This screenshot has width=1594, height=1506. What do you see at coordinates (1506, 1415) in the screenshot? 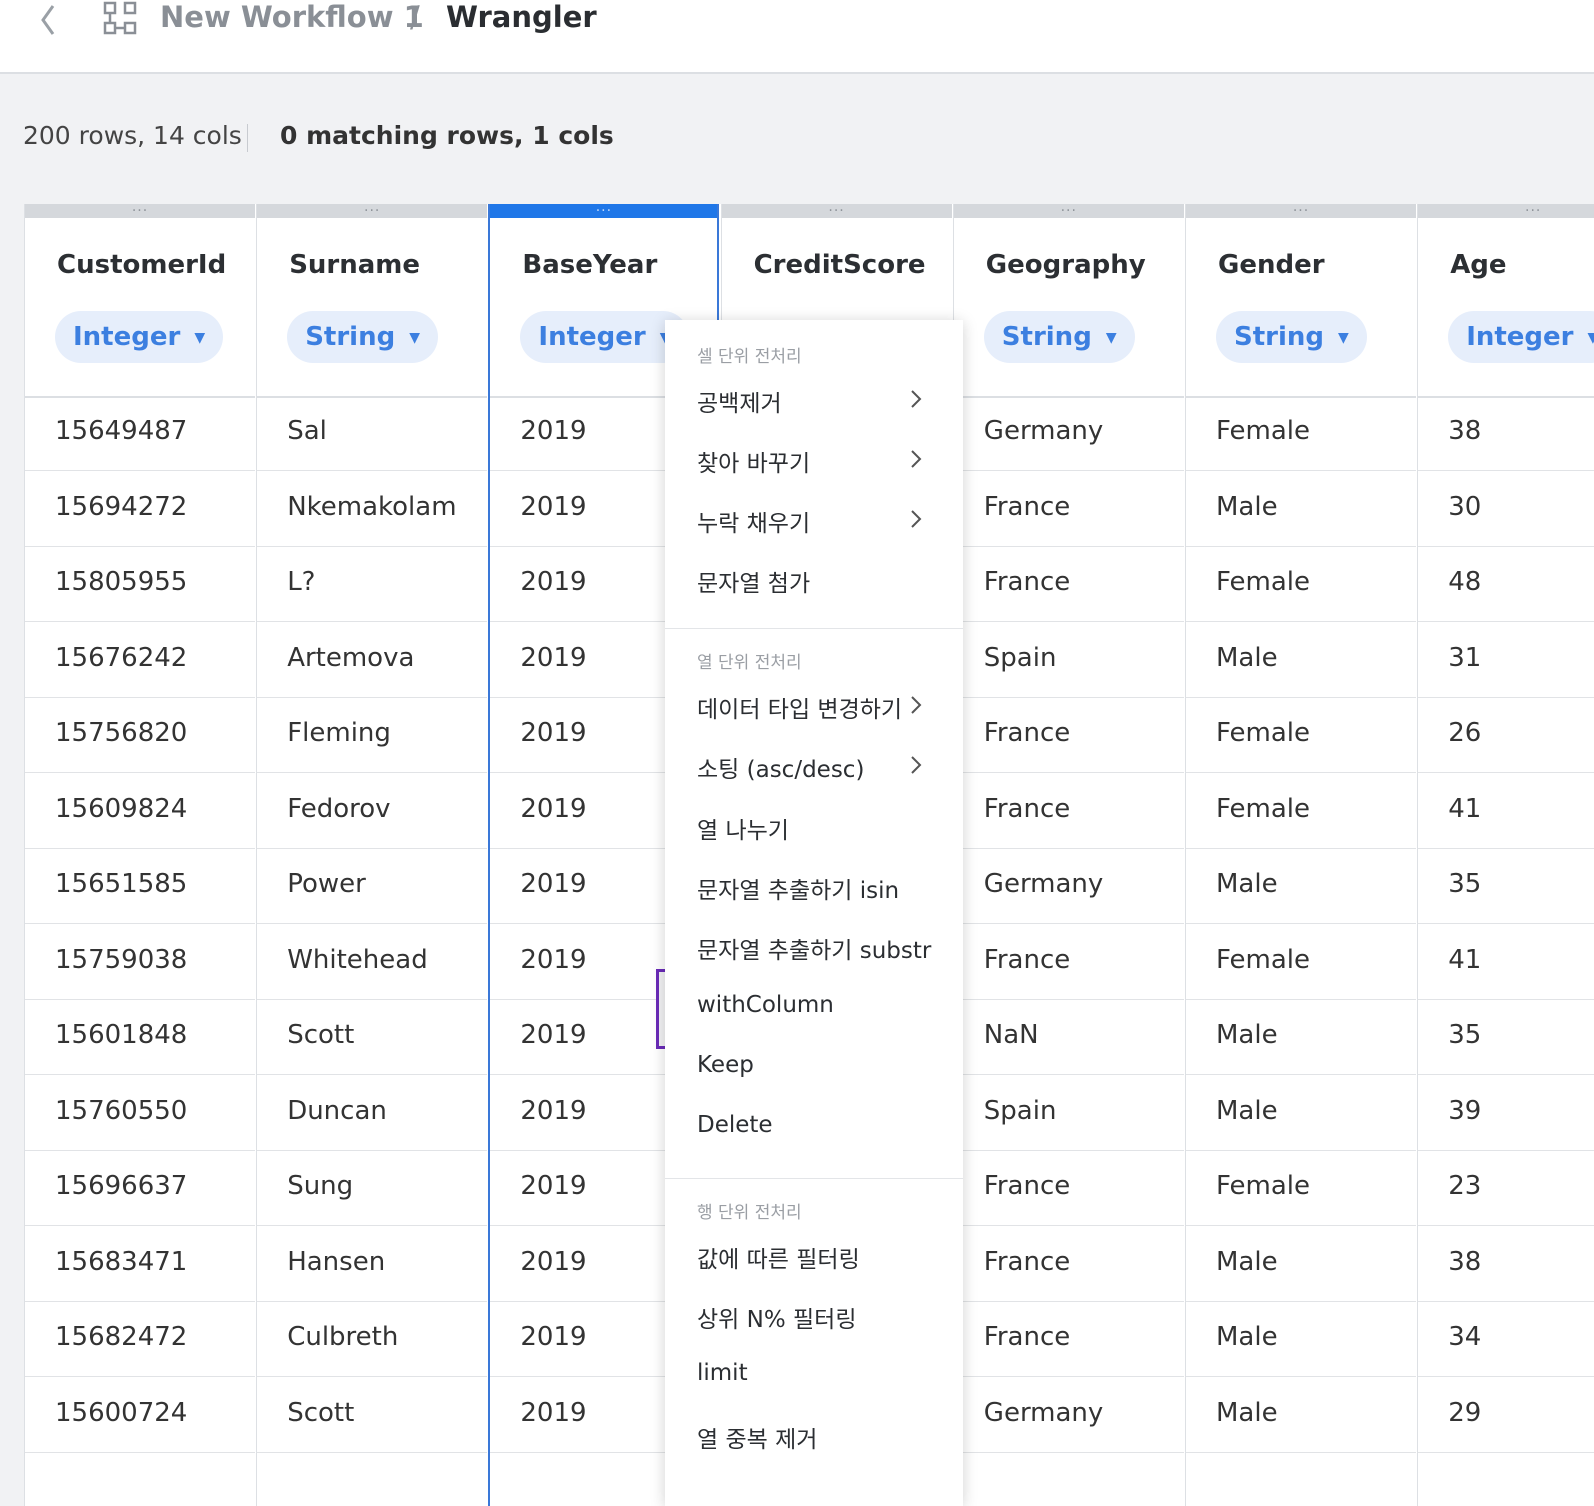
I see `table-cell: 29` at bounding box center [1506, 1415].